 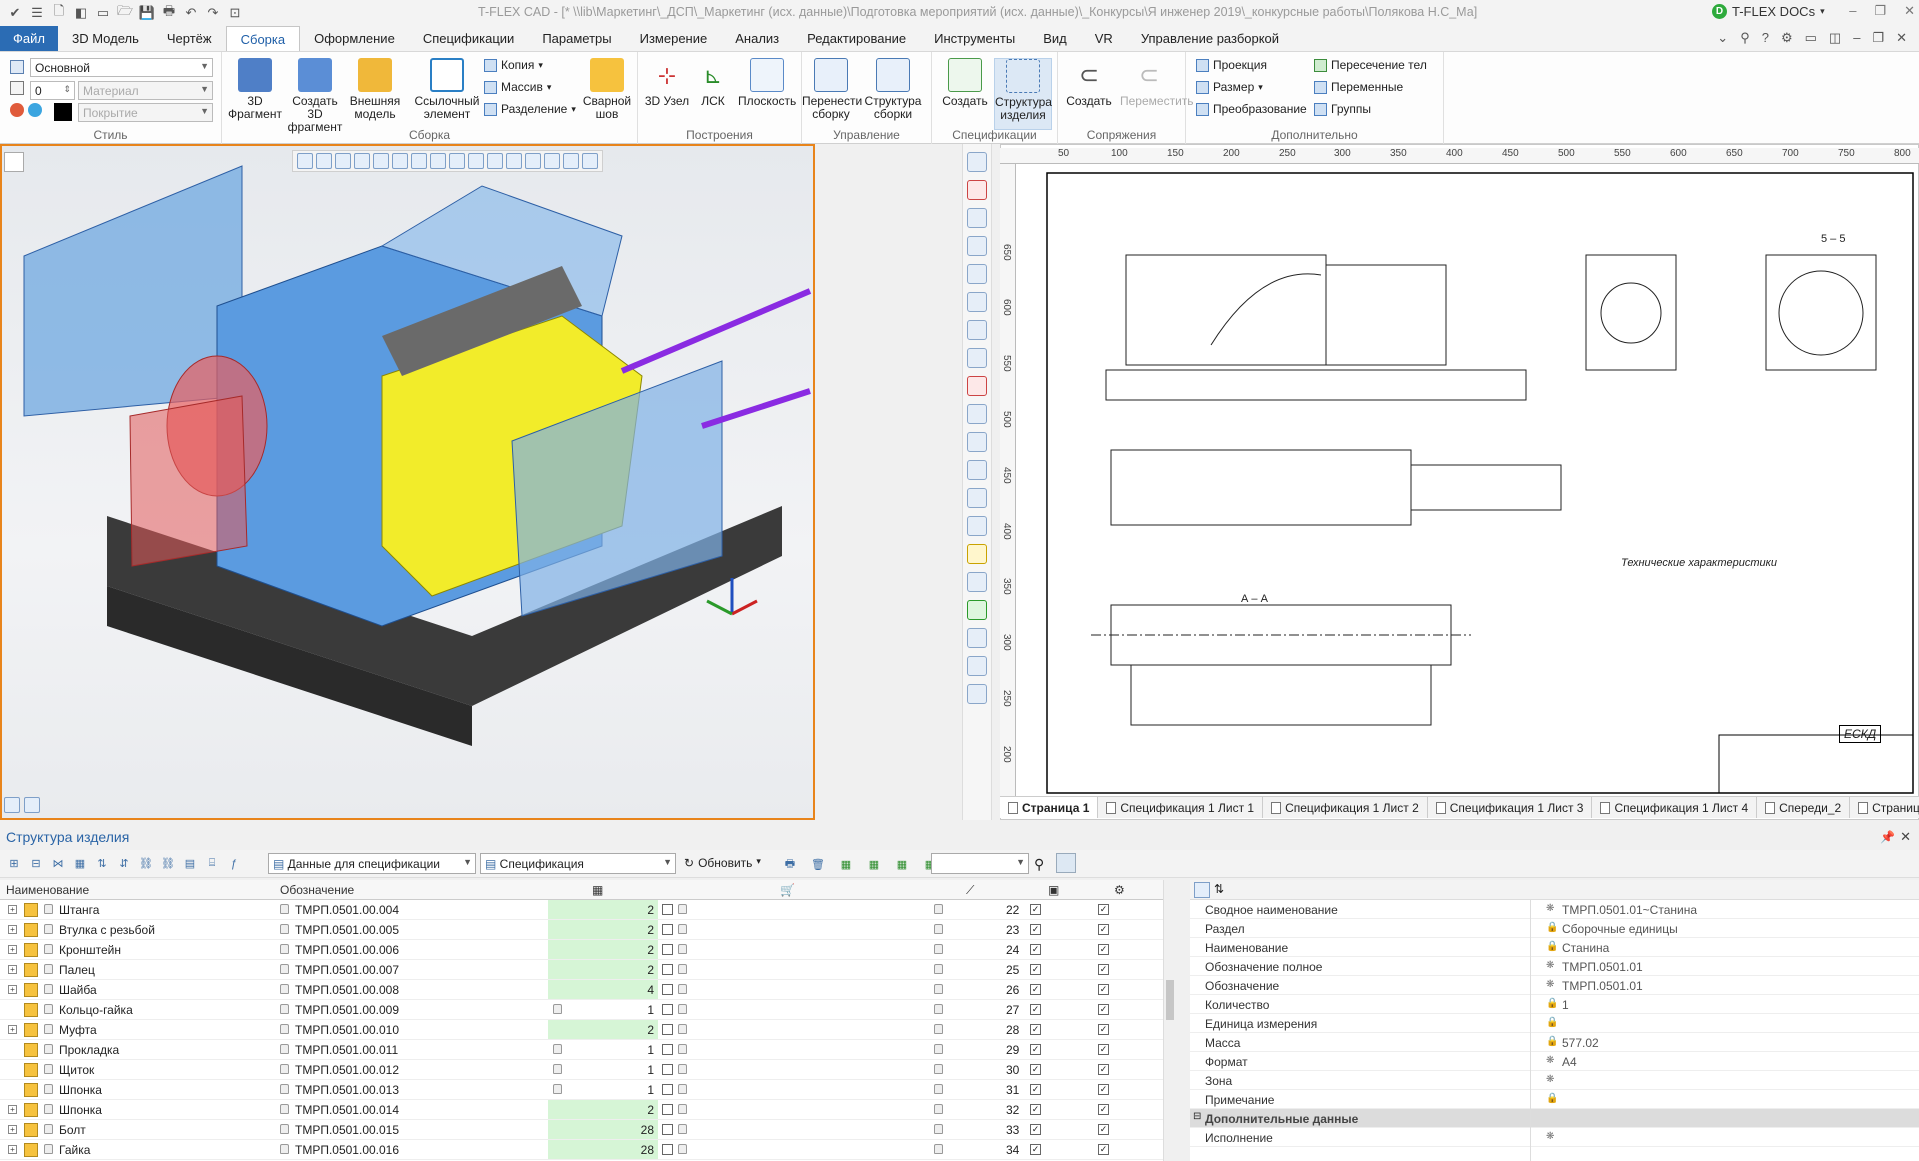 I want to click on face-icon, so click(x=476, y=161).